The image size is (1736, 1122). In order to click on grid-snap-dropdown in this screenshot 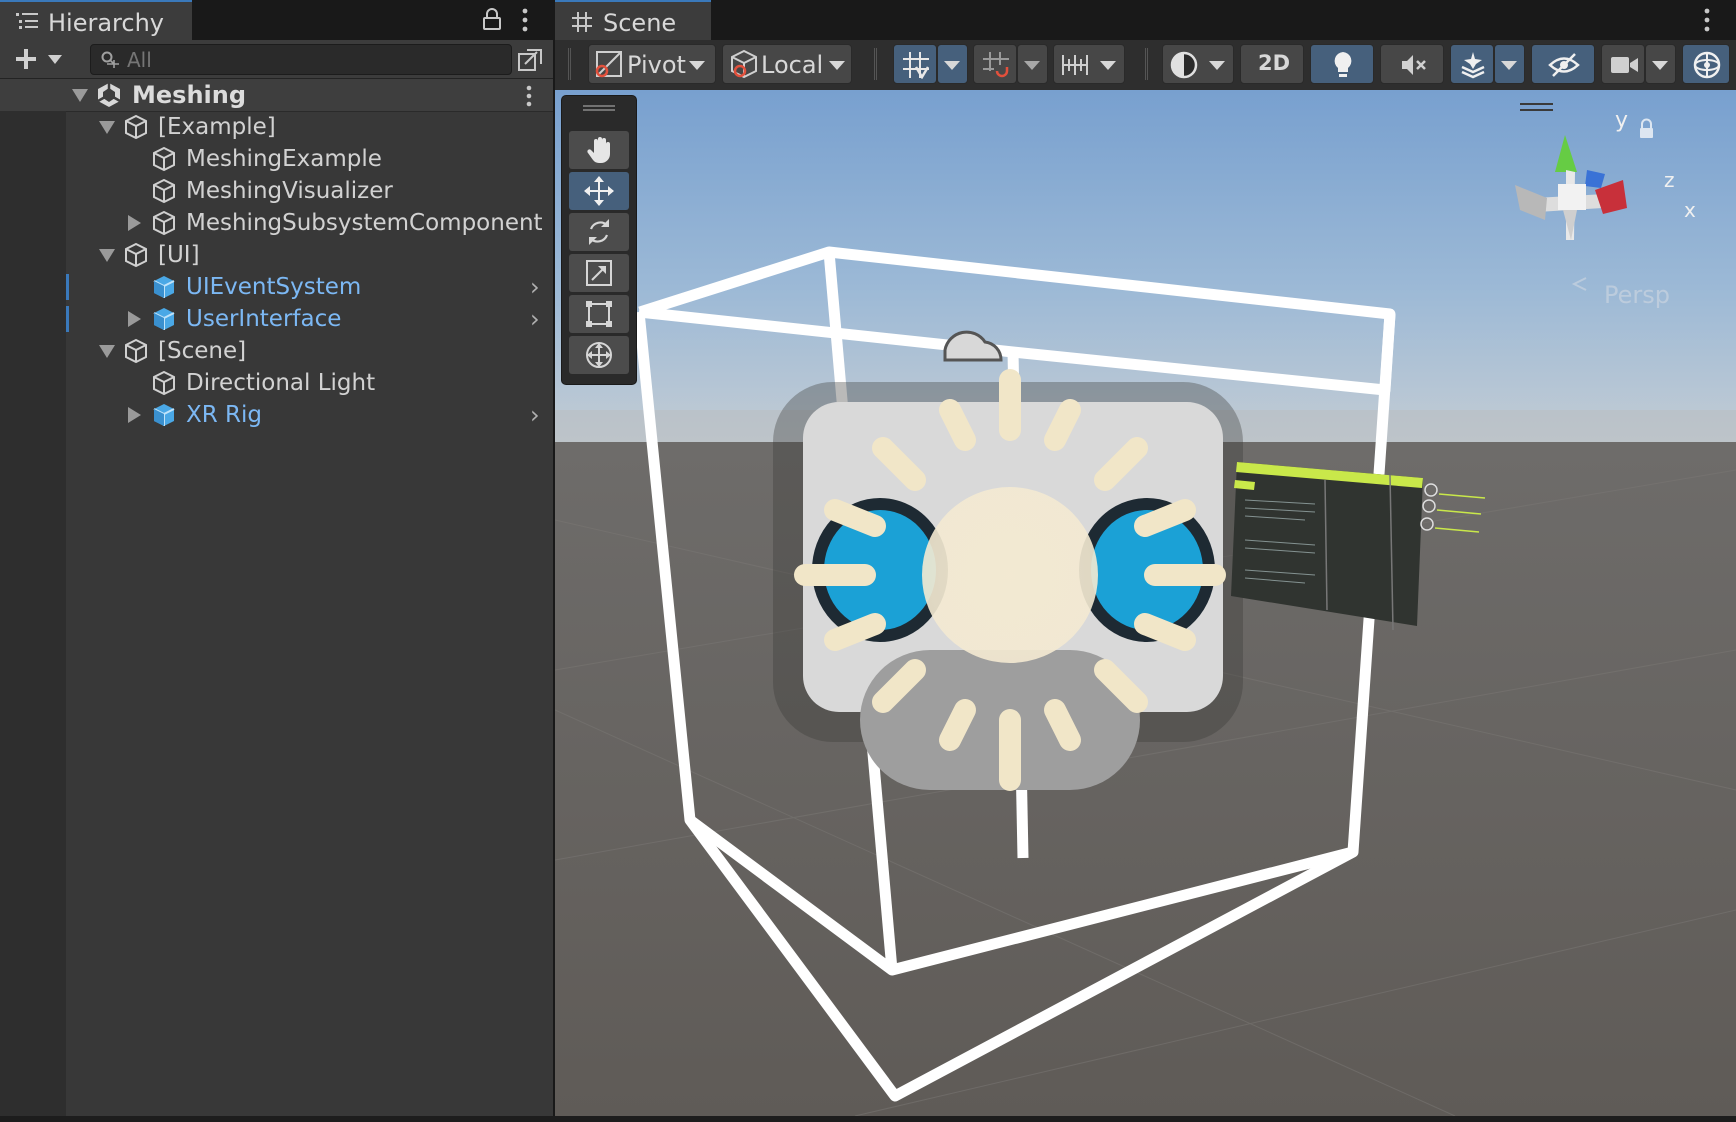, I will do `click(952, 64)`.